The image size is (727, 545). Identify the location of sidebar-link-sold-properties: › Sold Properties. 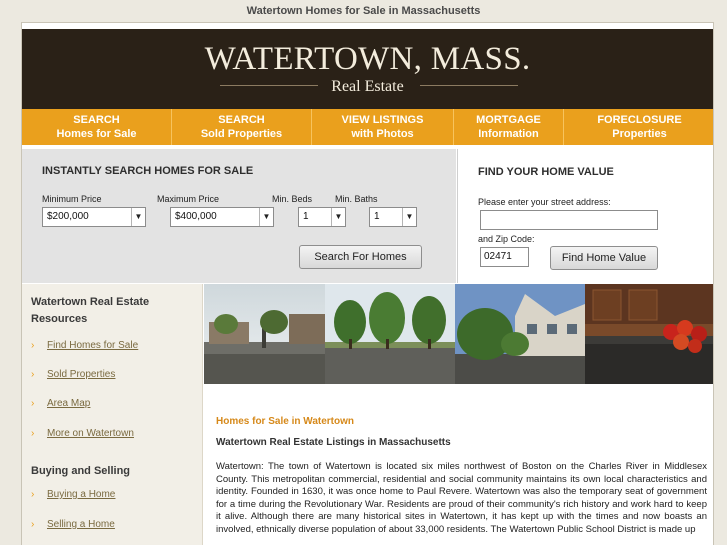
(73, 374).